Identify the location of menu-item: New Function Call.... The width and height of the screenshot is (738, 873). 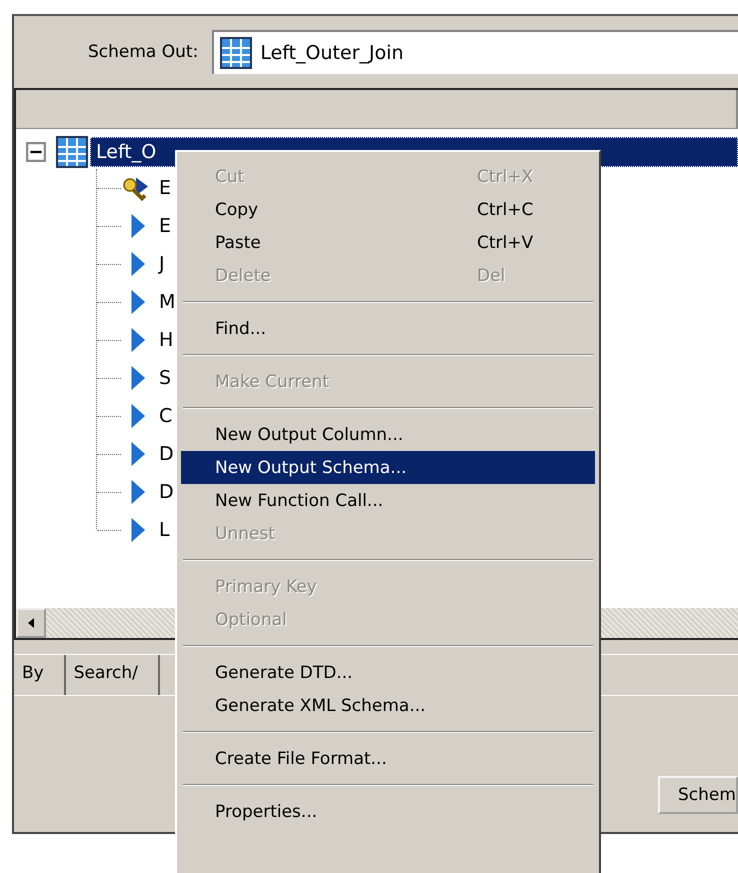
(388, 500).